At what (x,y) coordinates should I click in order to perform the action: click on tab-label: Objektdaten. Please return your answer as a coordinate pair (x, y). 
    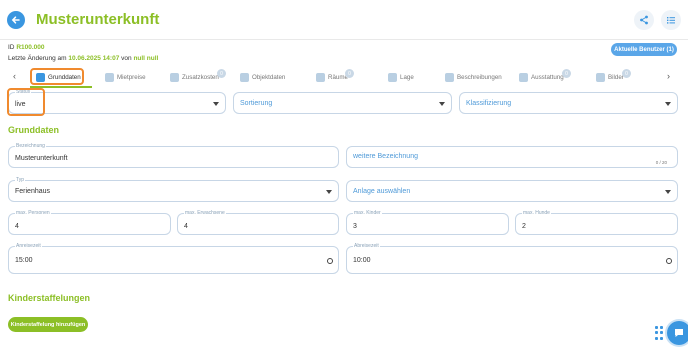
    Looking at the image, I should click on (269, 77).